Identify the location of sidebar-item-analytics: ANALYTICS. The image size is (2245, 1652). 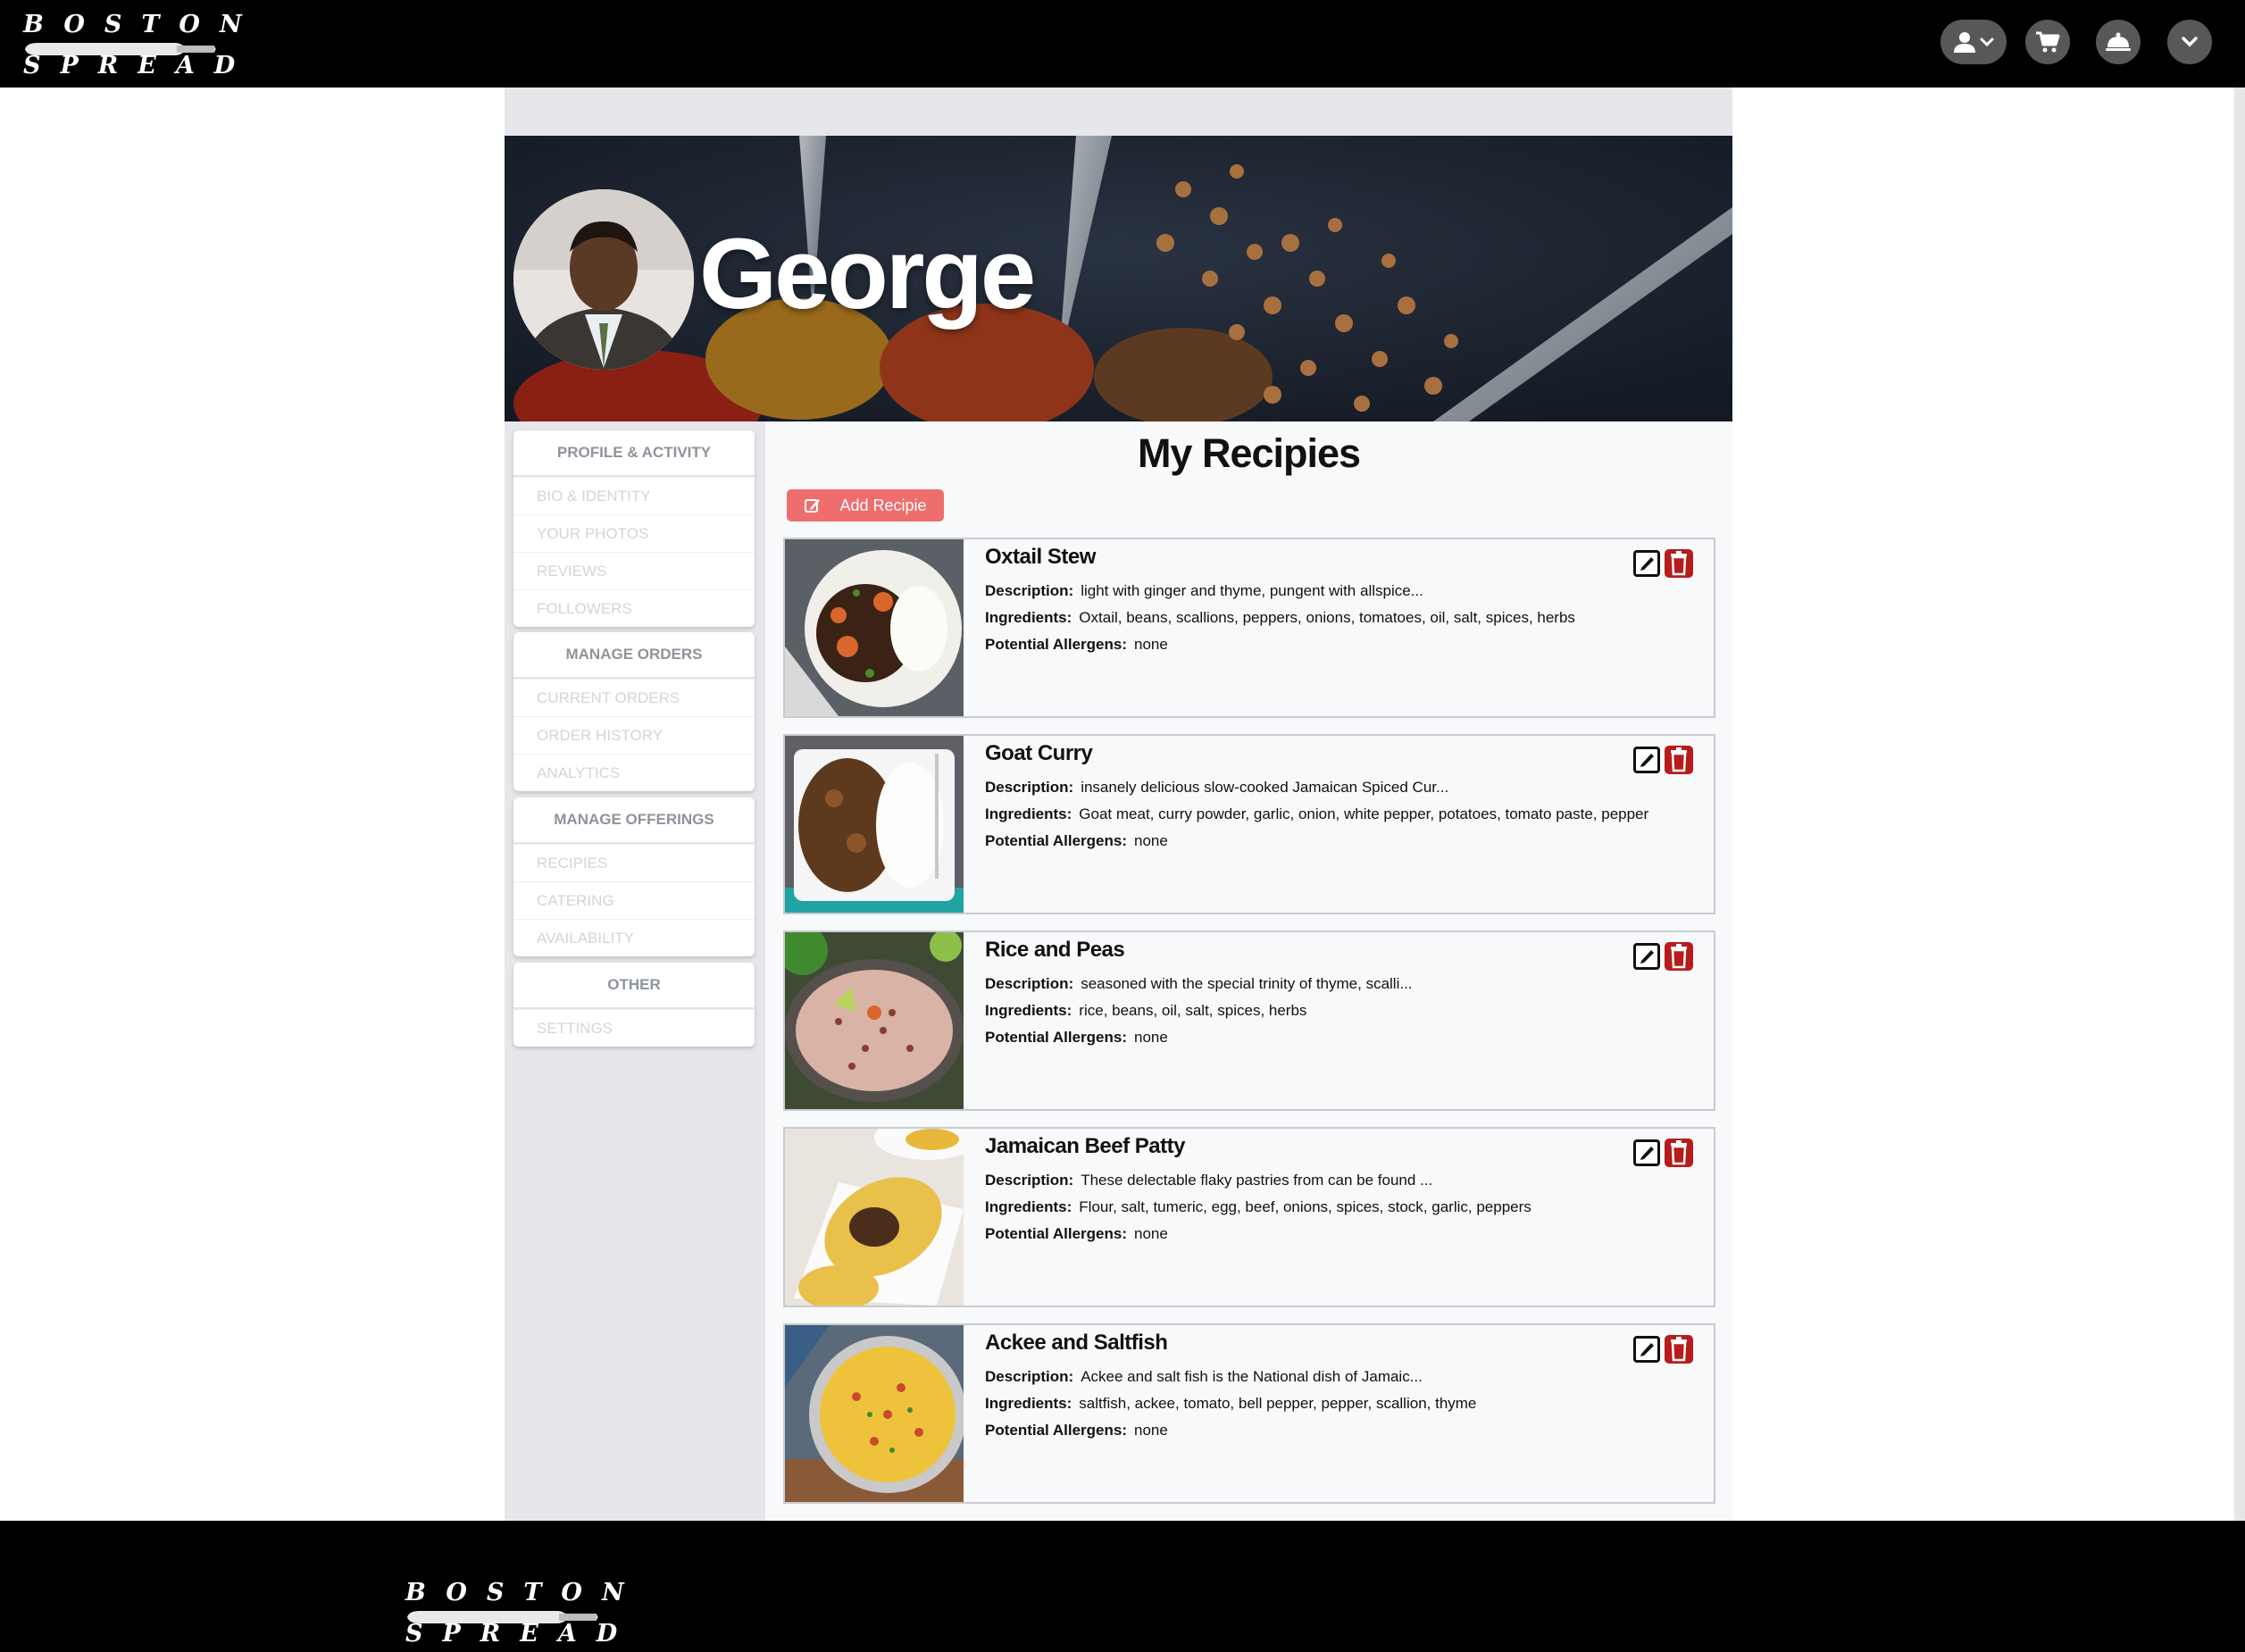
(634, 772).